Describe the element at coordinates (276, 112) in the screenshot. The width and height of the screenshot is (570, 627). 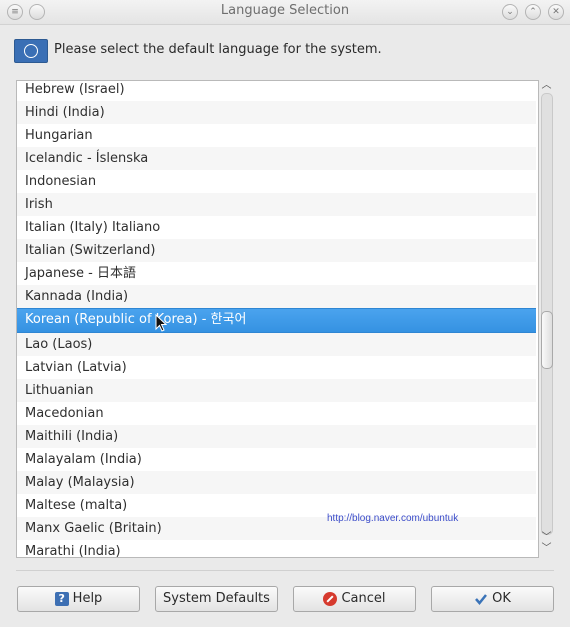
I see `language-item: Hindi (India)` at that location.